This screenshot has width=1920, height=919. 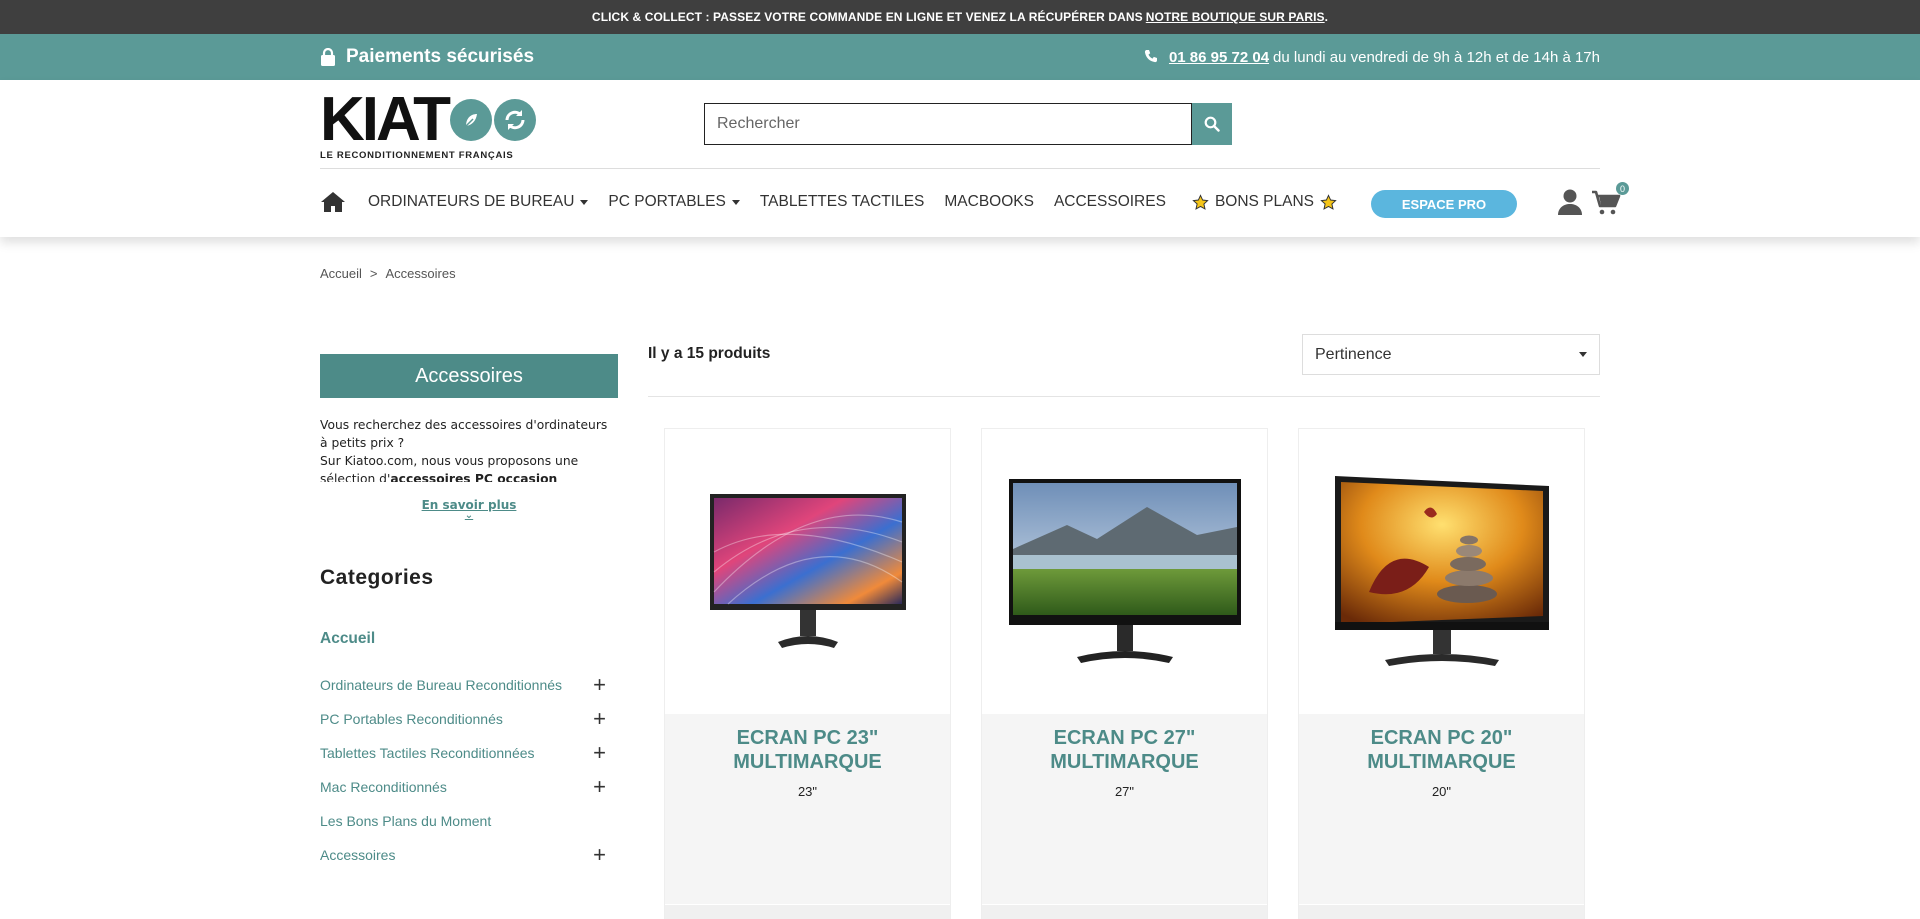 I want to click on search-icon, so click(x=1212, y=124).